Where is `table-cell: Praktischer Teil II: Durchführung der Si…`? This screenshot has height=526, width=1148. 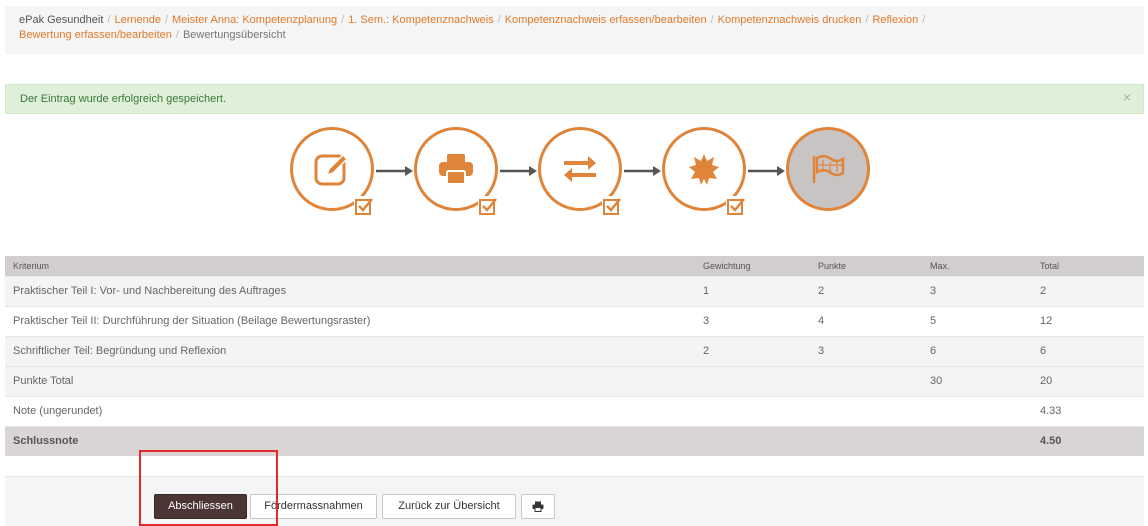 table-cell: Praktischer Teil II: Durchführung der Si… is located at coordinates (350, 320).